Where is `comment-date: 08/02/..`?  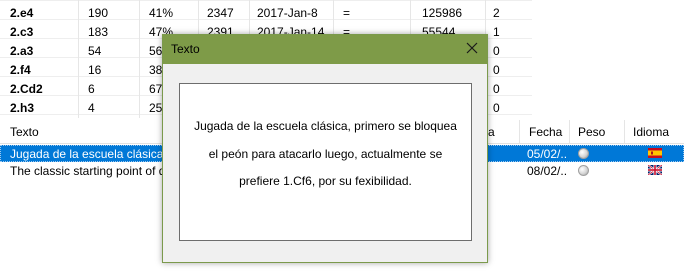 comment-date: 08/02/.. is located at coordinates (547, 171).